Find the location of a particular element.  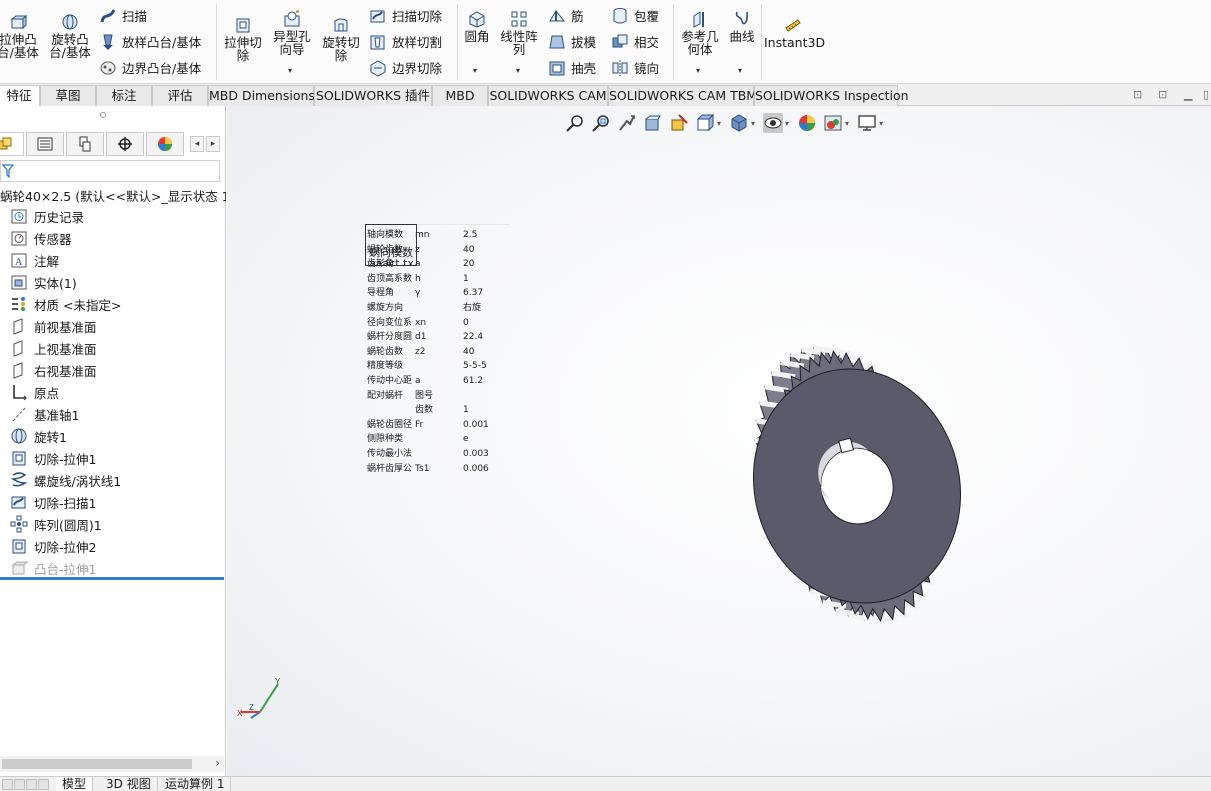

wrap-label: 包覆 is located at coordinates (647, 16).